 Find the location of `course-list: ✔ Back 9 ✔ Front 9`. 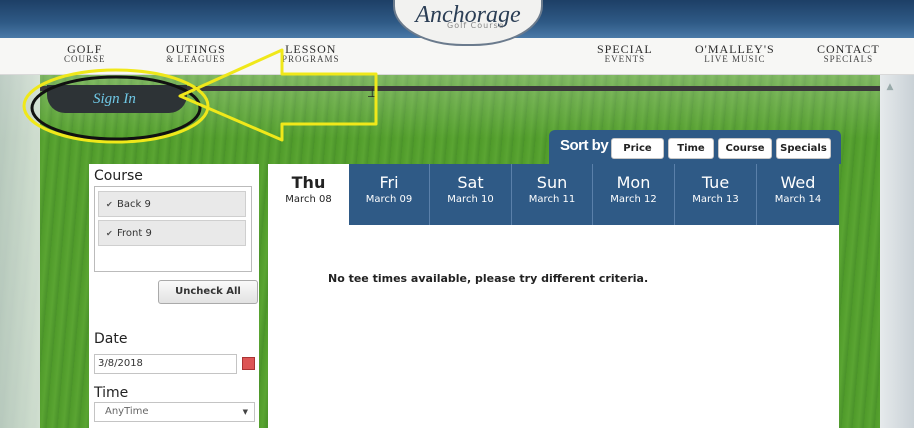

course-list: ✔ Back 9 ✔ Front 9 is located at coordinates (173, 229).